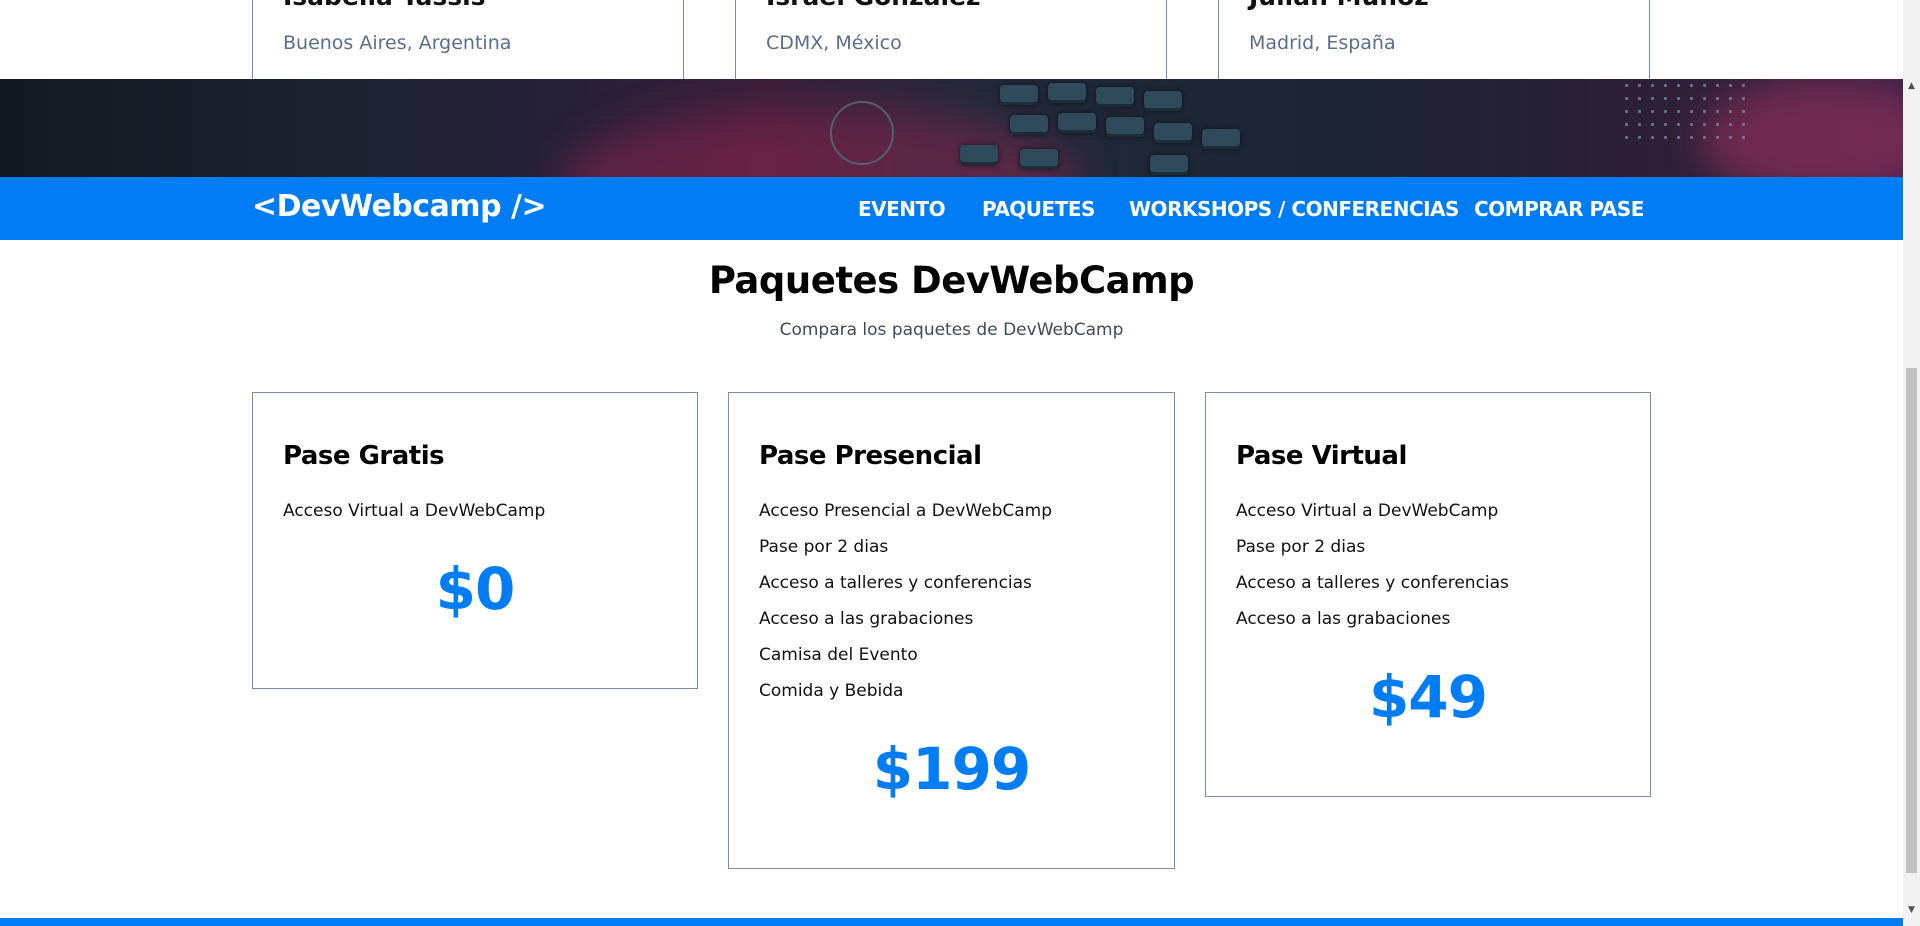 This screenshot has width=1920, height=926. What do you see at coordinates (831, 691) in the screenshot?
I see `package-feature: Comida y Bebida` at bounding box center [831, 691].